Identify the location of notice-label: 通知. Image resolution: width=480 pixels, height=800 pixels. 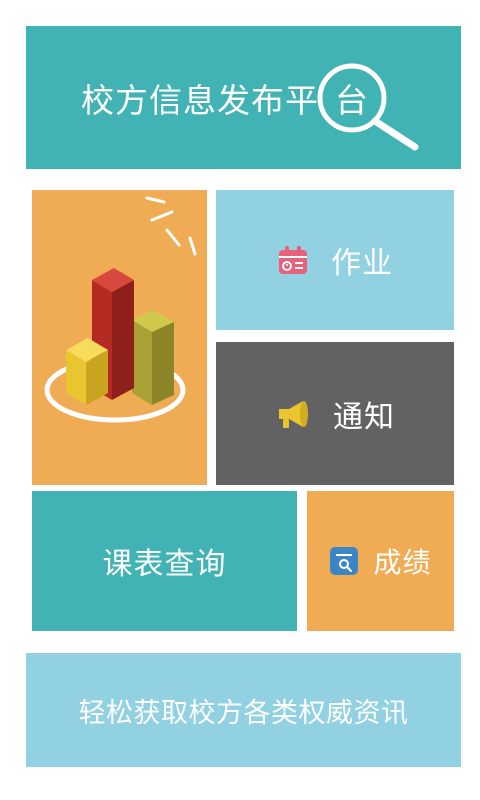
(364, 417).